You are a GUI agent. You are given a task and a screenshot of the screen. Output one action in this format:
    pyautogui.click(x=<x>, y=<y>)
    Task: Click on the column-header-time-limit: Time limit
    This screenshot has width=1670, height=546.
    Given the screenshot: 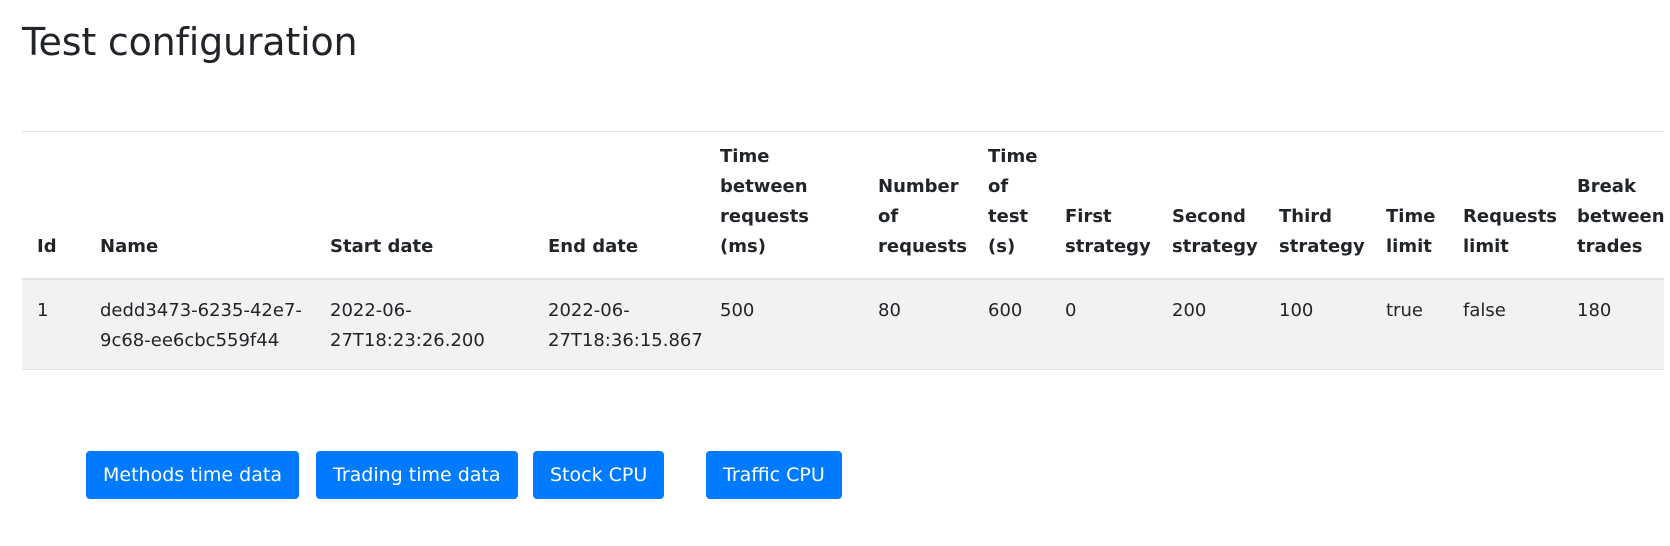 What is the action you would take?
    pyautogui.click(x=1410, y=205)
    